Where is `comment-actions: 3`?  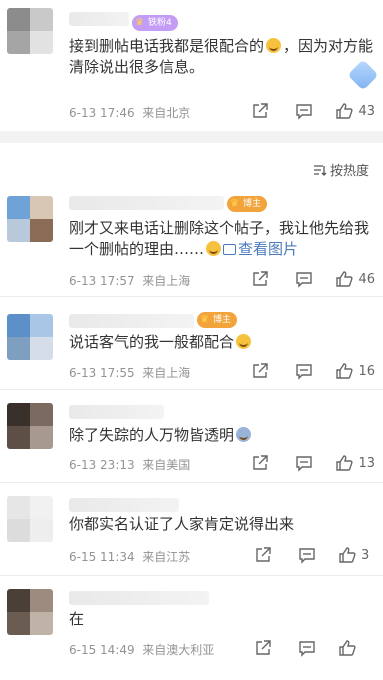 comment-actions: 3 is located at coordinates (301, 555).